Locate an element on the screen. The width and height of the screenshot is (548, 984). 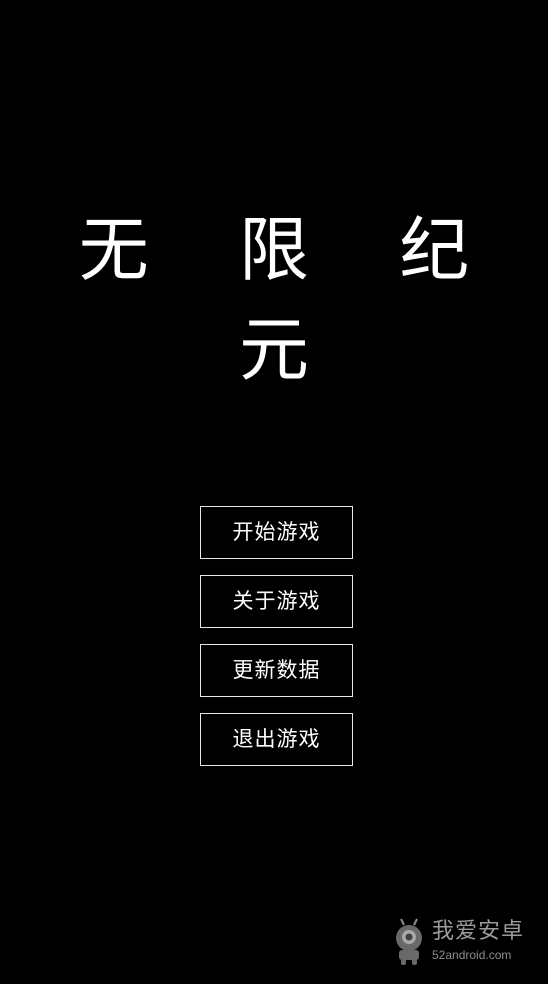
game-title: 无 限 纪 元 is located at coordinates (291, 300).